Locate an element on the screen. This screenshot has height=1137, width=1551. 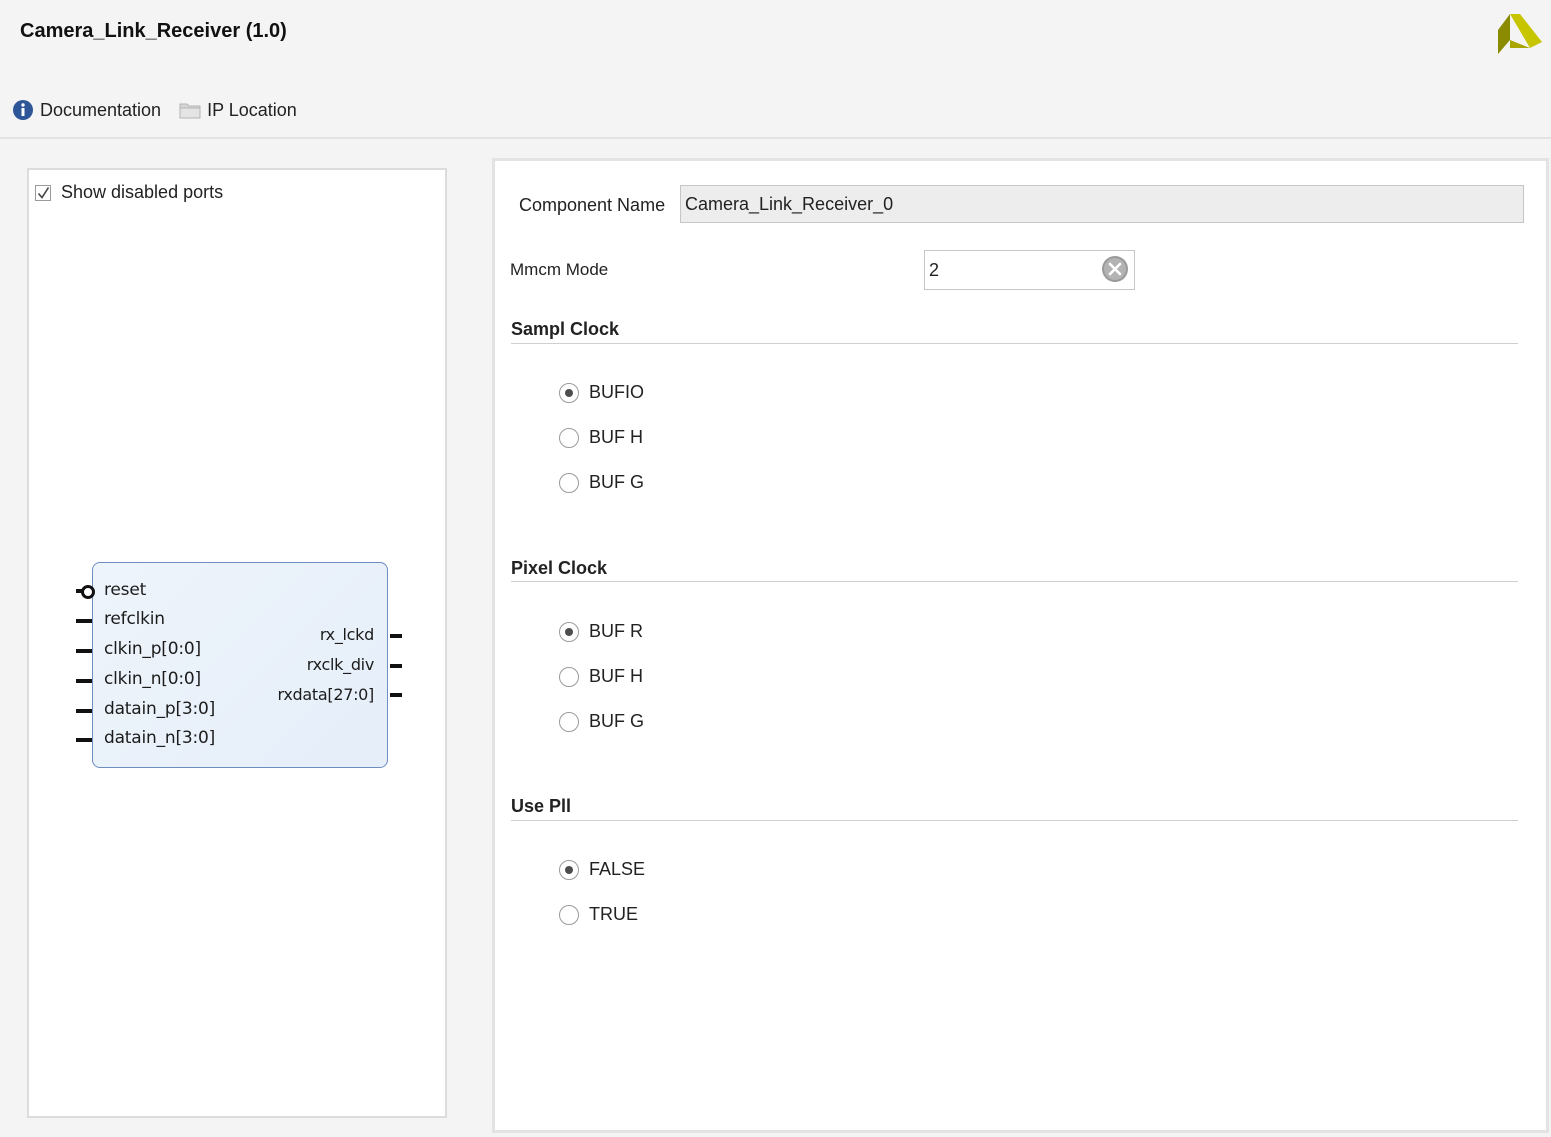
port-datain-p: datain_p[3:0] is located at coordinates (160, 709).